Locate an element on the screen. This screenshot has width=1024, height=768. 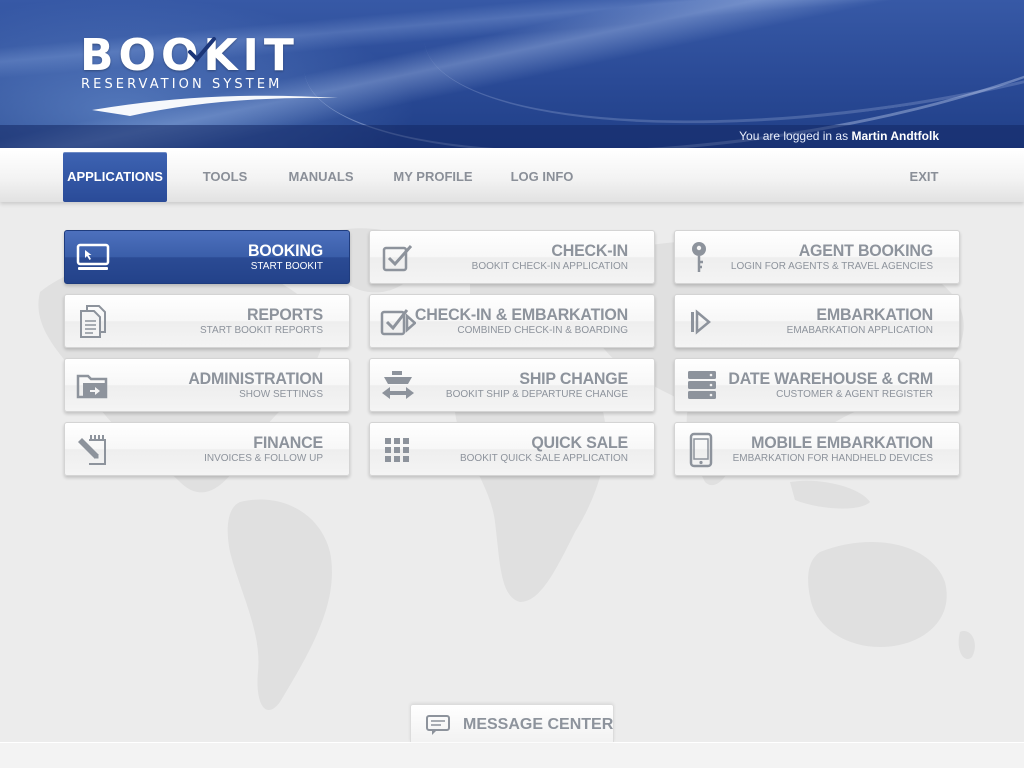
nav-manuals: MANUALS is located at coordinates (321, 177).